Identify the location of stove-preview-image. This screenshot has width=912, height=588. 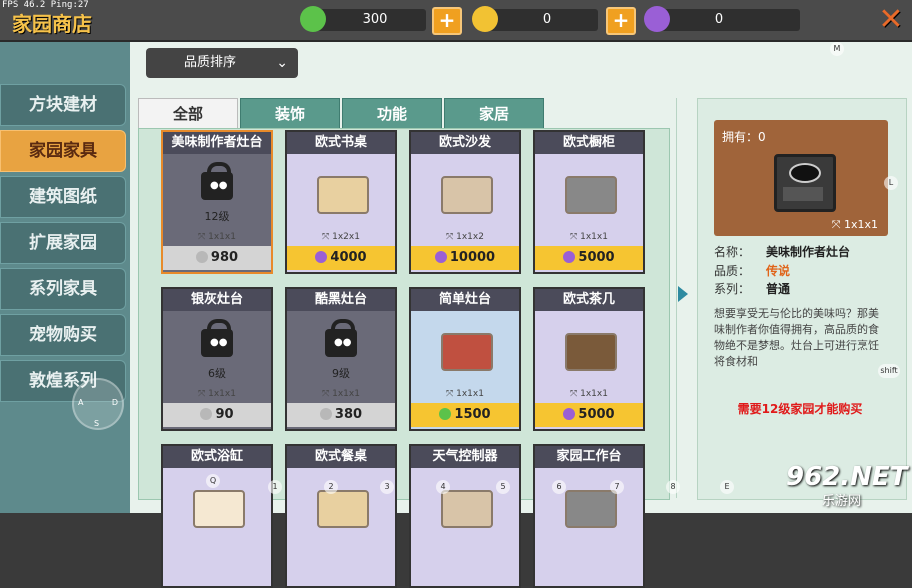
(805, 183).